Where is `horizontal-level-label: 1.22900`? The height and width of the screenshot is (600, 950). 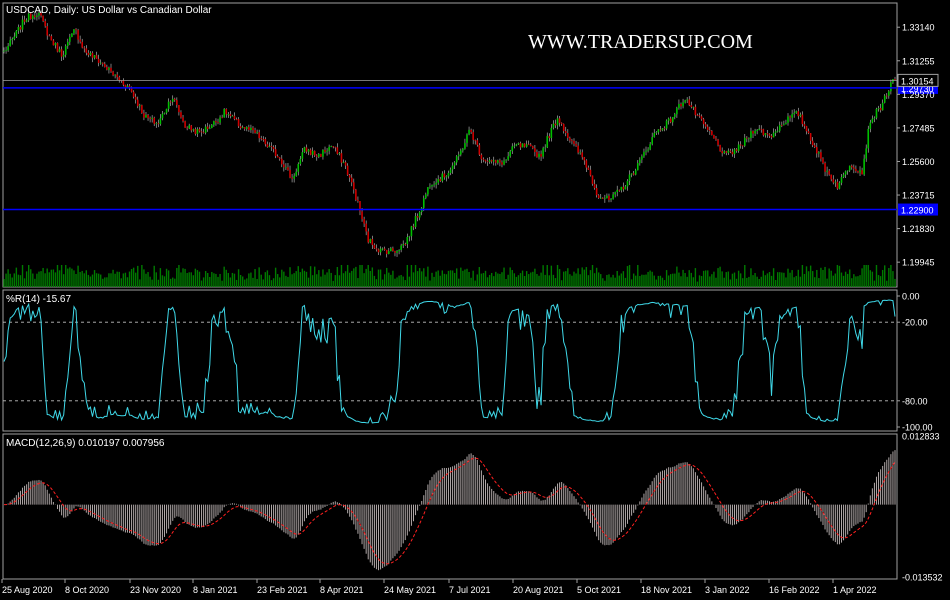
horizontal-level-label: 1.22900 is located at coordinates (917, 211).